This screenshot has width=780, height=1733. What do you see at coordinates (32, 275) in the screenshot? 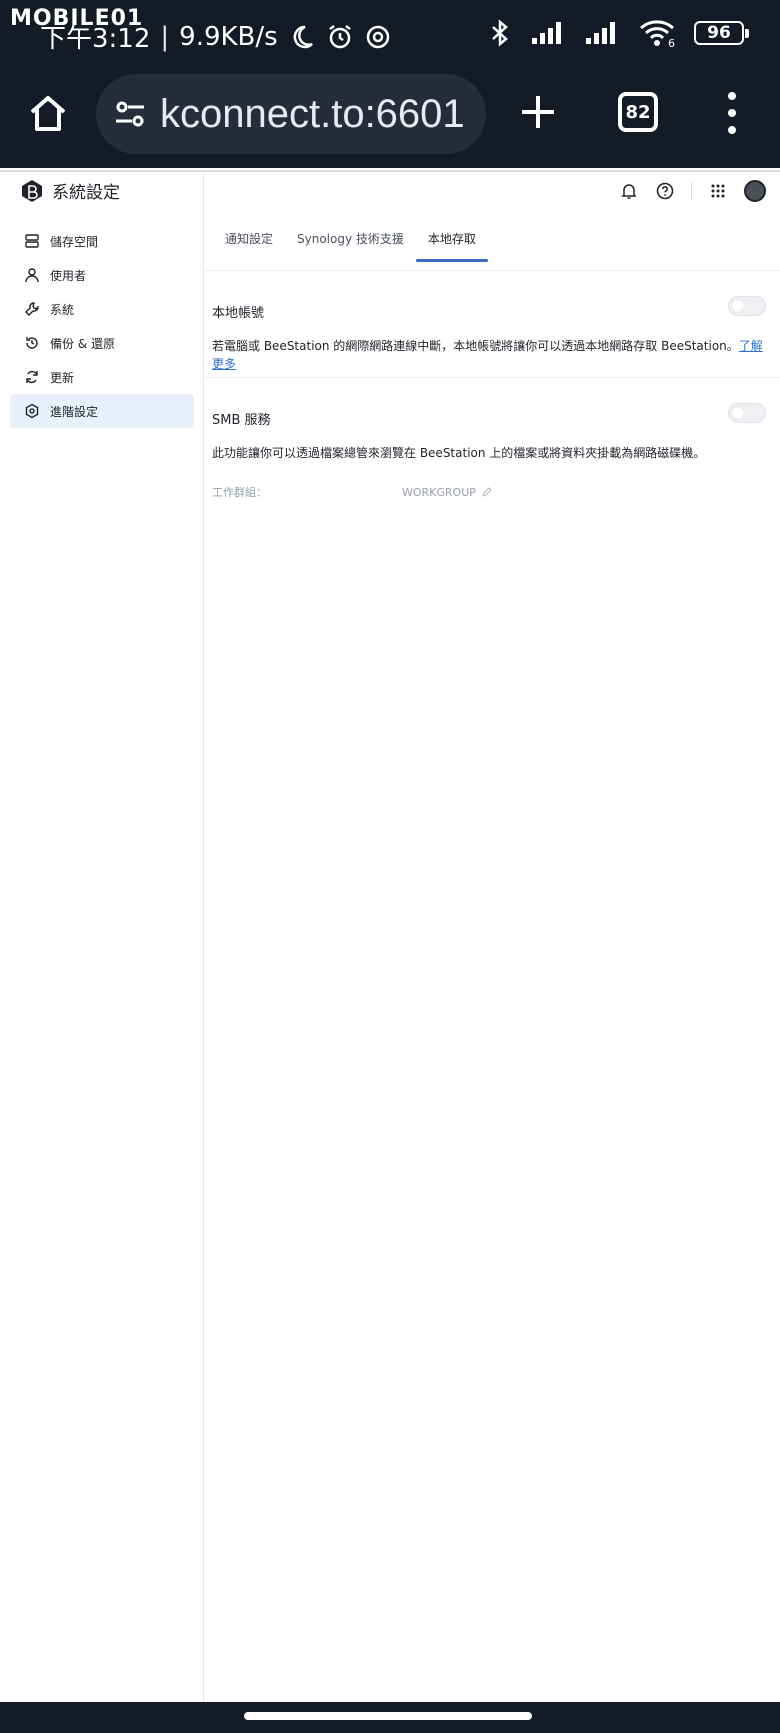
I see `user-icon` at bounding box center [32, 275].